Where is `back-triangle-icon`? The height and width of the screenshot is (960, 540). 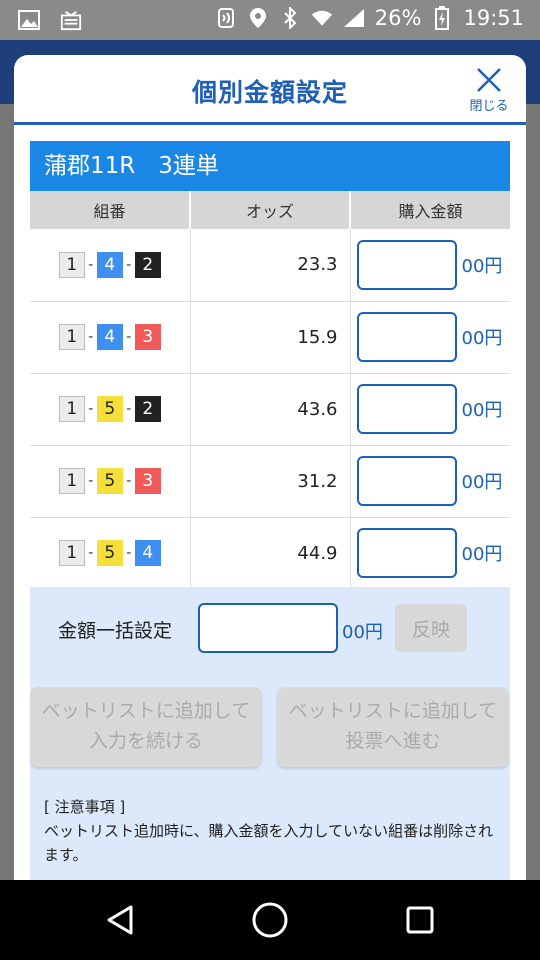 back-triangle-icon is located at coordinates (120, 920).